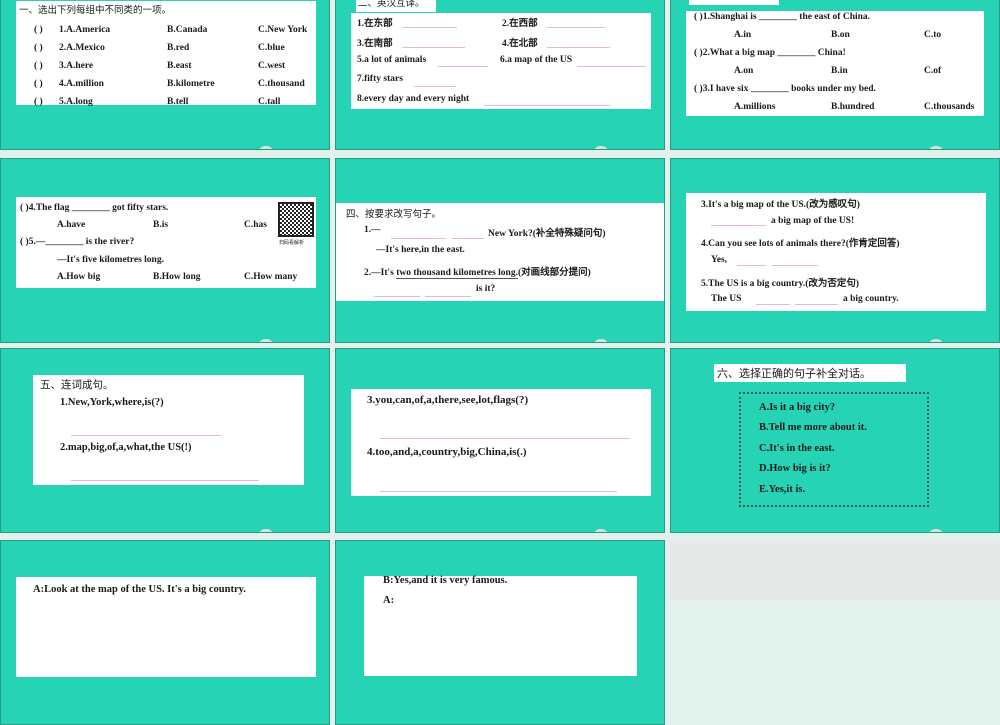  What do you see at coordinates (391, 4) in the screenshot?
I see `section-title: 二、英汉互译。` at bounding box center [391, 4].